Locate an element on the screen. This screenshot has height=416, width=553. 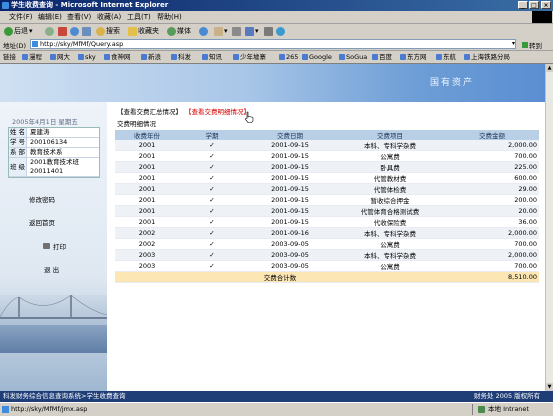
link-item: 知讯 is located at coordinates (212, 57).